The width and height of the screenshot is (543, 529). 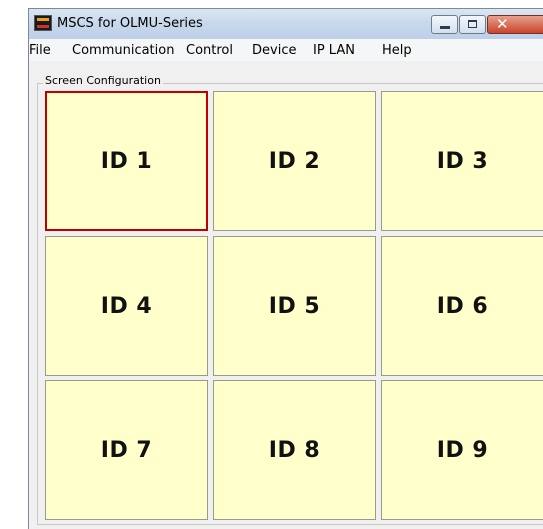 What do you see at coordinates (445, 27) in the screenshot?
I see `minimize-icon` at bounding box center [445, 27].